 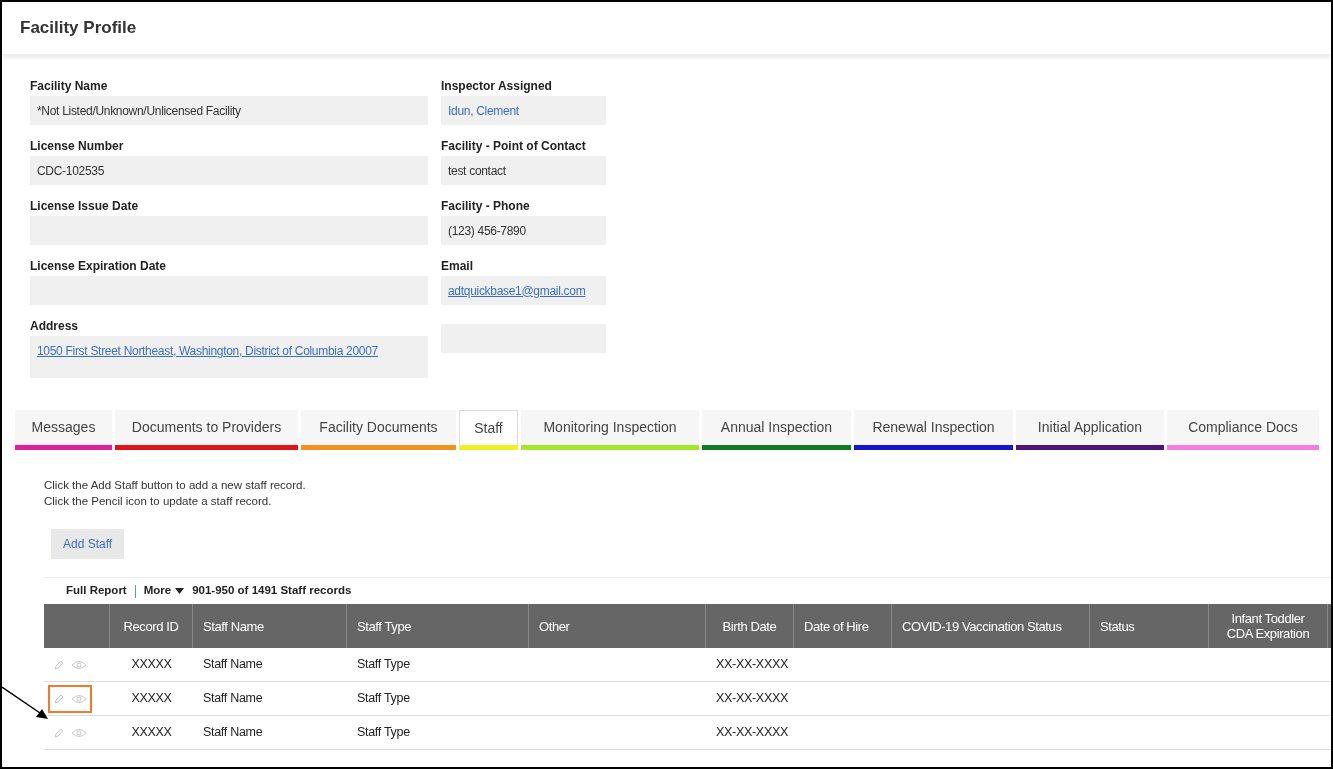 I want to click on column-header: Record ID, so click(x=151, y=626).